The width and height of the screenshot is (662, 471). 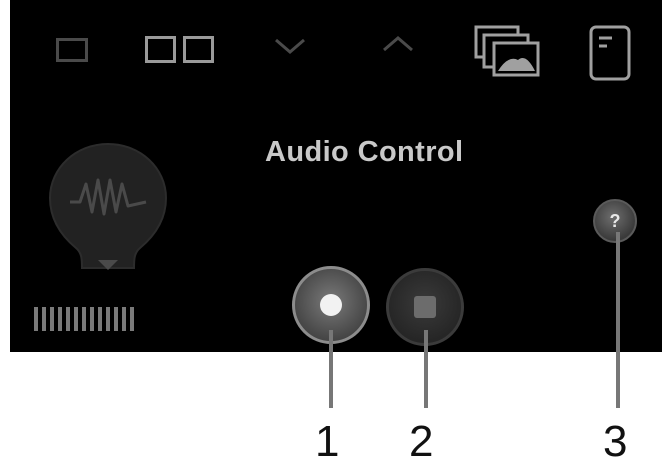 What do you see at coordinates (331, 305) in the screenshot?
I see `record-icon` at bounding box center [331, 305].